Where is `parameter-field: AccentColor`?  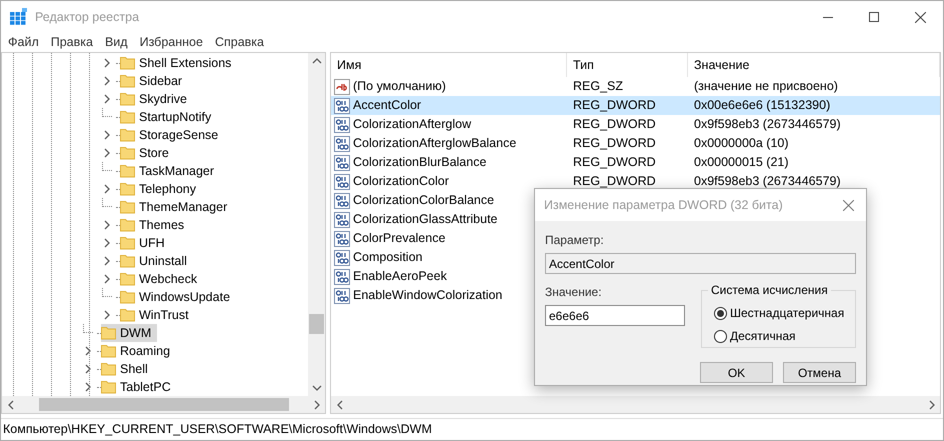
parameter-field: AccentColor is located at coordinates (700, 263).